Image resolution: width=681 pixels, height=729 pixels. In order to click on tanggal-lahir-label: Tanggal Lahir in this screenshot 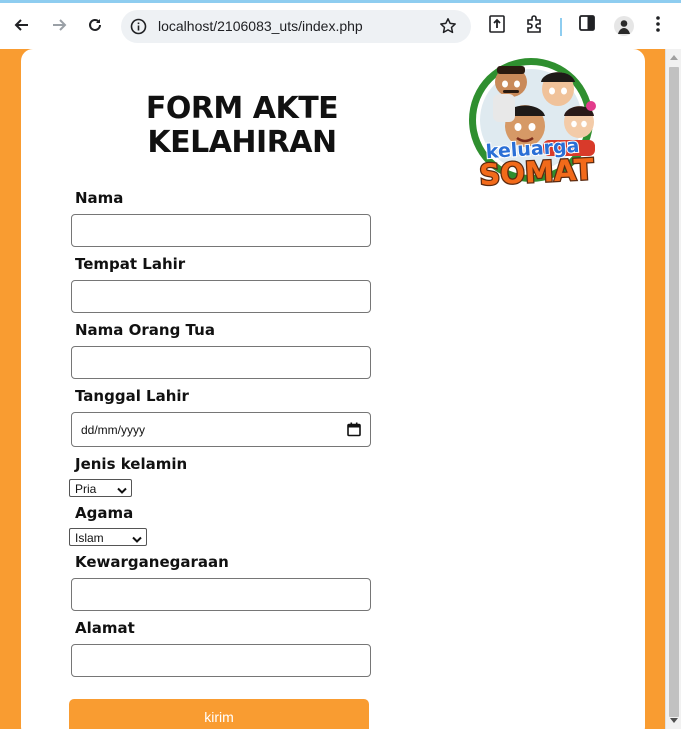, I will do `click(132, 396)`.